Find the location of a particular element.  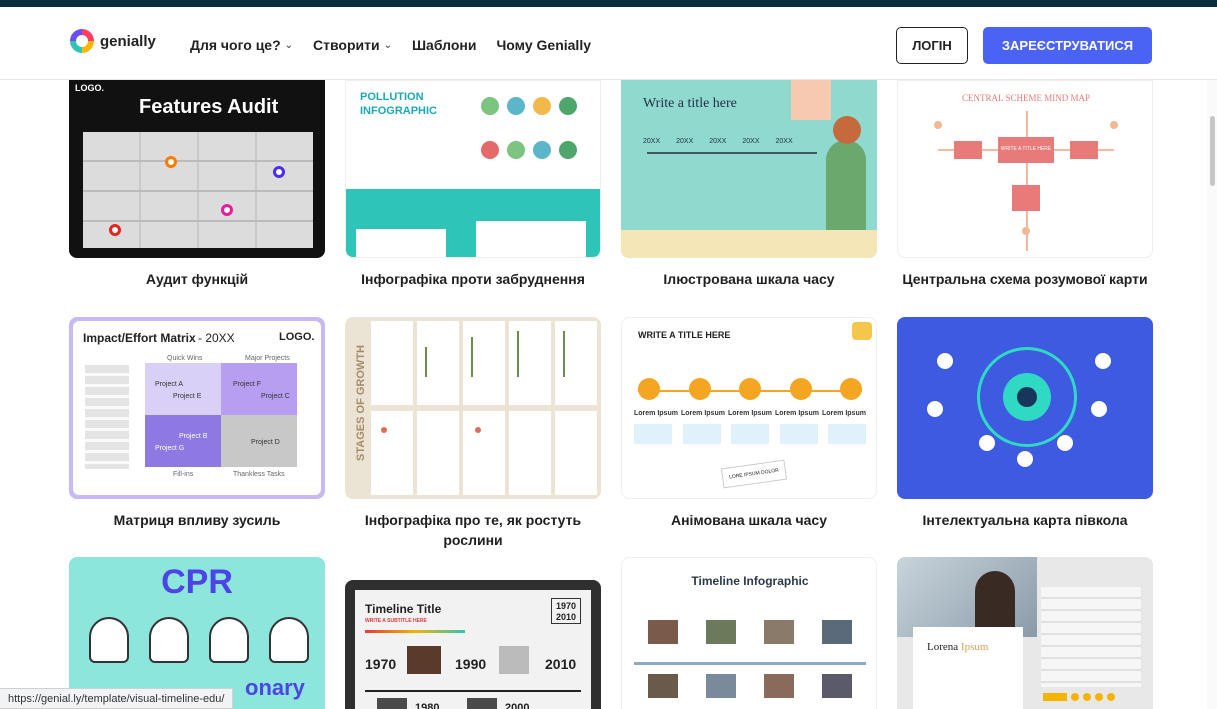

template-thumbnail: CPR onary is located at coordinates (197, 633).